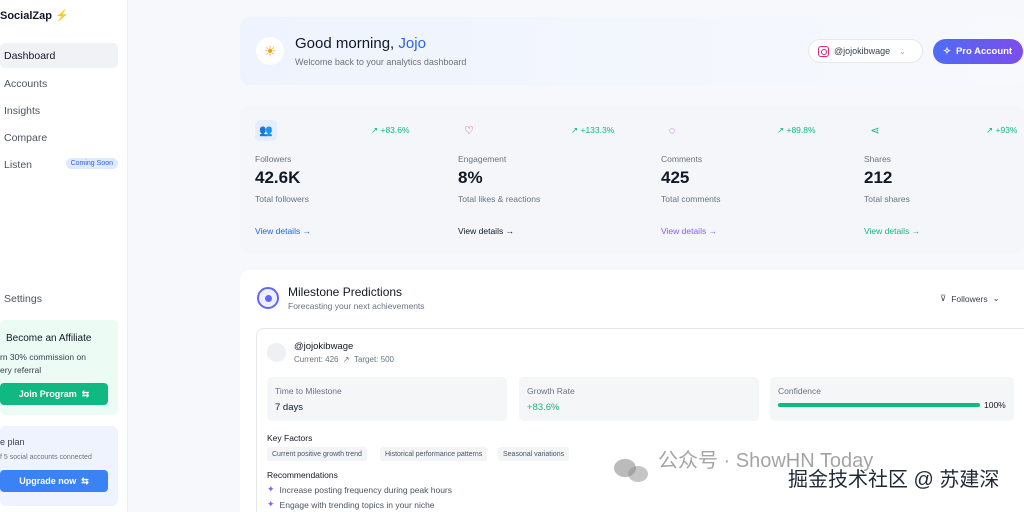  Describe the element at coordinates (316, 359) in the screenshot. I see `current-value: Current: 426` at that location.